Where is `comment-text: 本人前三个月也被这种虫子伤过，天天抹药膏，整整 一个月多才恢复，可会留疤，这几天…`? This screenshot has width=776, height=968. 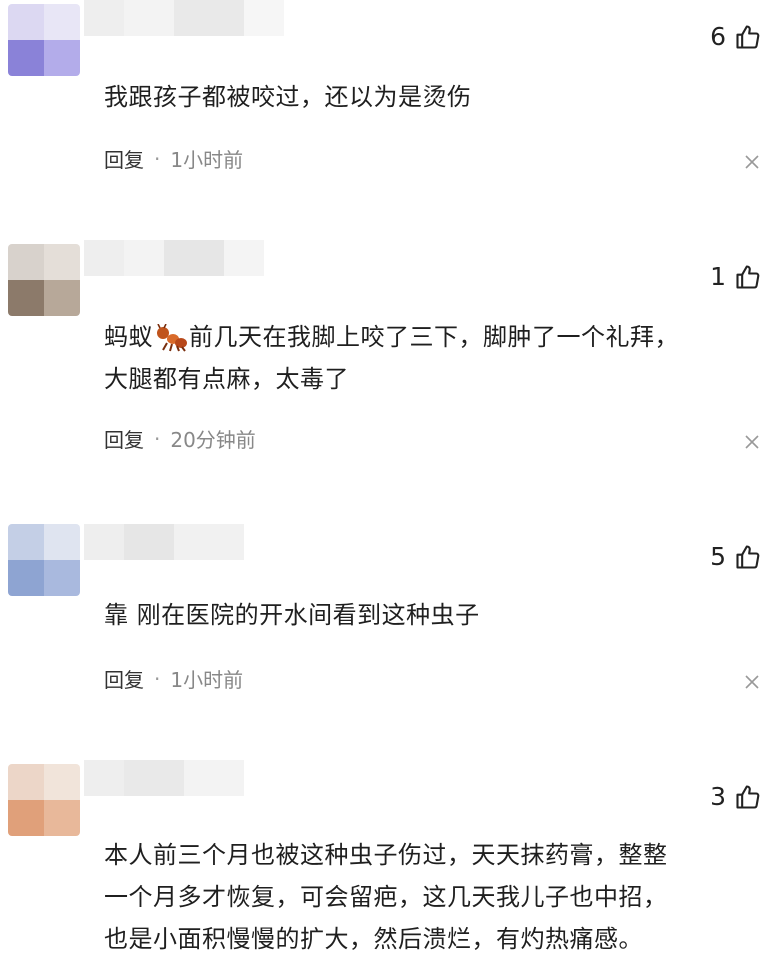 comment-text: 本人前三个月也被这种虫子伤过，天天抹药膏，整整 一个月多才恢复，可会留疤，这几天… is located at coordinates (430, 897).